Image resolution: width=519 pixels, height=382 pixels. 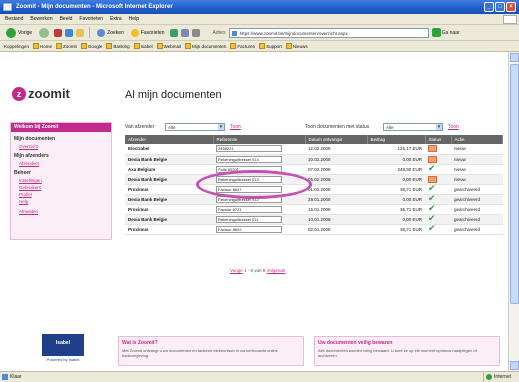 What do you see at coordinates (66, 46) in the screenshot?
I see `link-item: Zoomit` at bounding box center [66, 46].